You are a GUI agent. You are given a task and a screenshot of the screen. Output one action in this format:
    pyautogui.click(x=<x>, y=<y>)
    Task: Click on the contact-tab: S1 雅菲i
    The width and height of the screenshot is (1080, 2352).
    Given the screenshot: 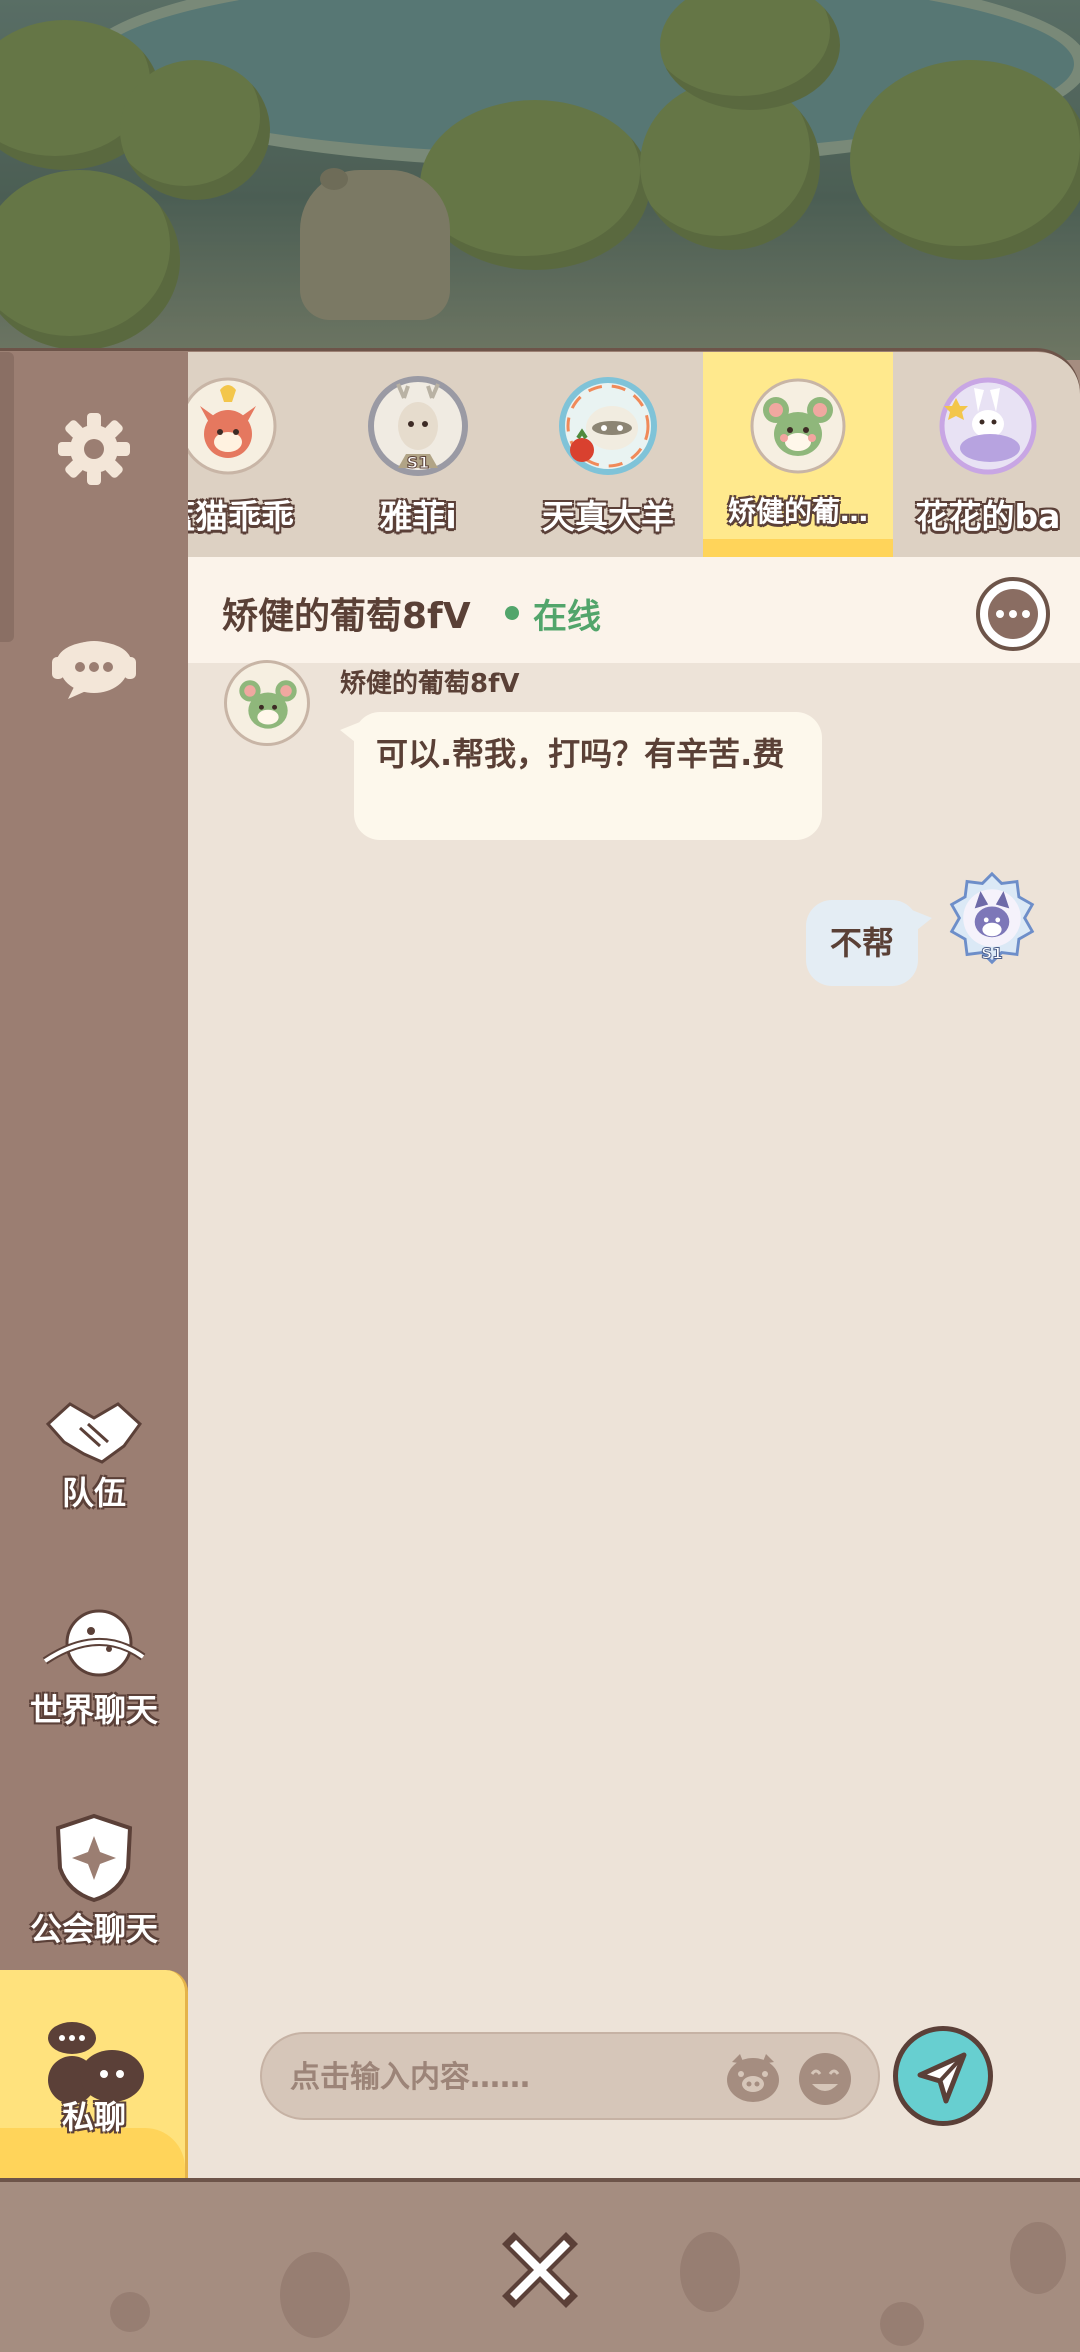 What is the action you would take?
    pyautogui.click(x=418, y=454)
    